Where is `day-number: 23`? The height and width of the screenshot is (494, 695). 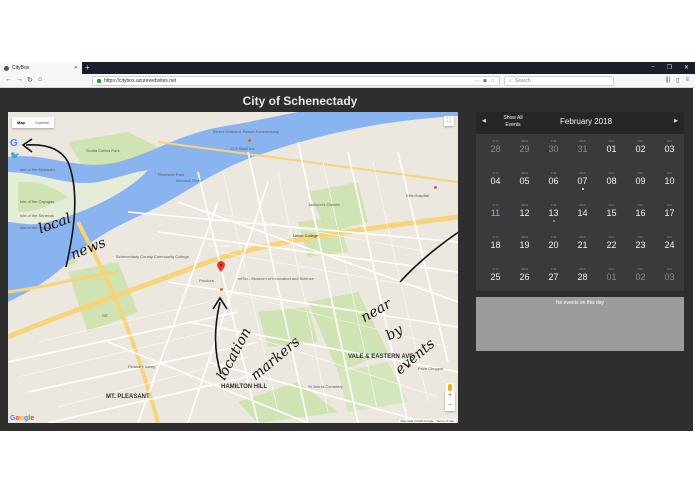 day-number: 23 is located at coordinates (640, 245).